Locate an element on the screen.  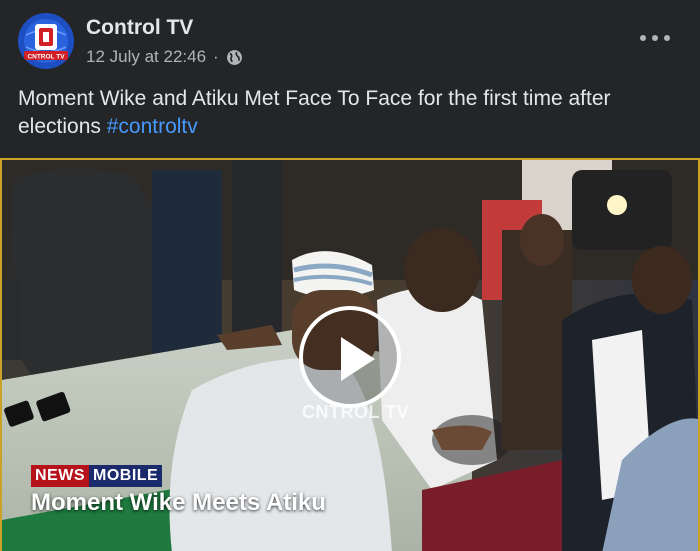
post-meta: 12 July at 22:46 · is located at coordinates (164, 57).